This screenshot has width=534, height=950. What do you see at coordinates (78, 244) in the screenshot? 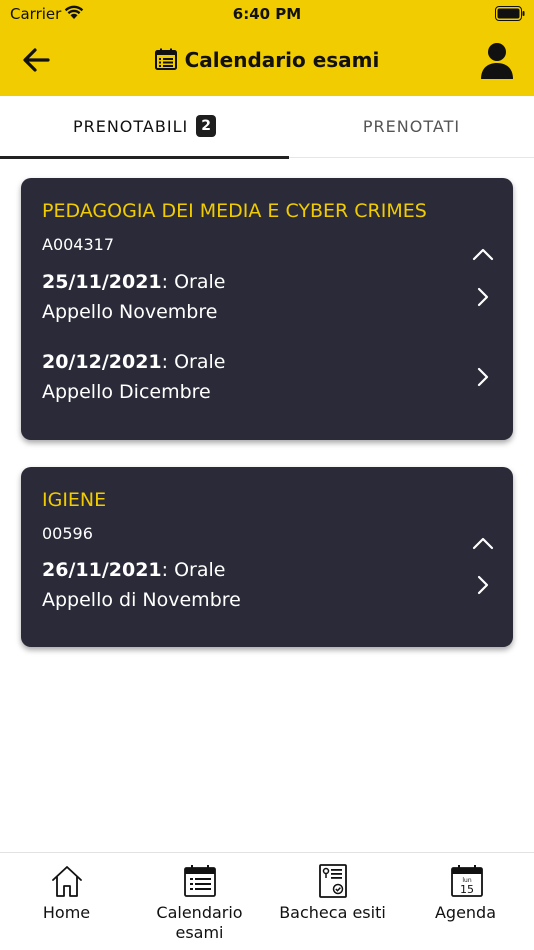
I see `course-code: A004317` at bounding box center [78, 244].